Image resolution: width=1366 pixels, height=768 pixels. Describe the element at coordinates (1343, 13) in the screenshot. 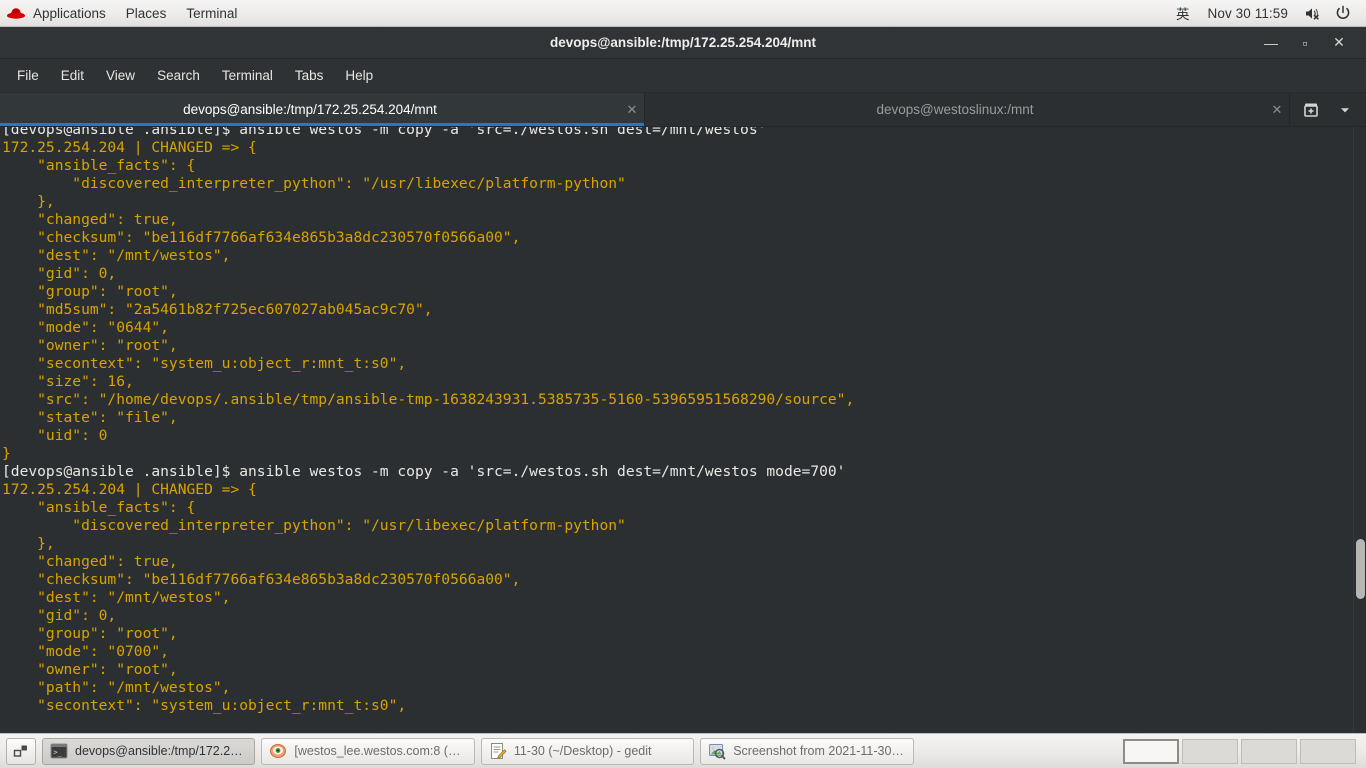

I see `power-icon` at that location.